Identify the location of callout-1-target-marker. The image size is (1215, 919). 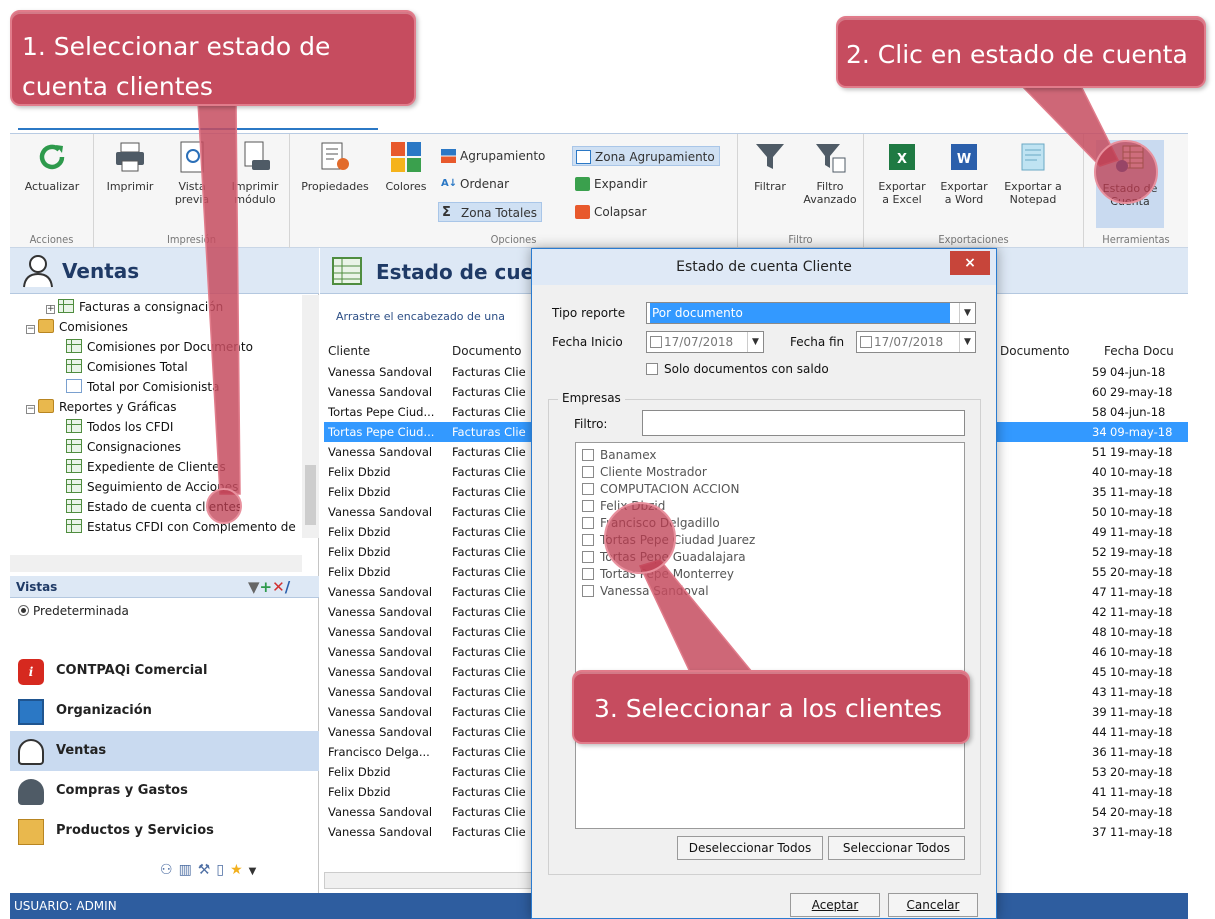
(224, 506).